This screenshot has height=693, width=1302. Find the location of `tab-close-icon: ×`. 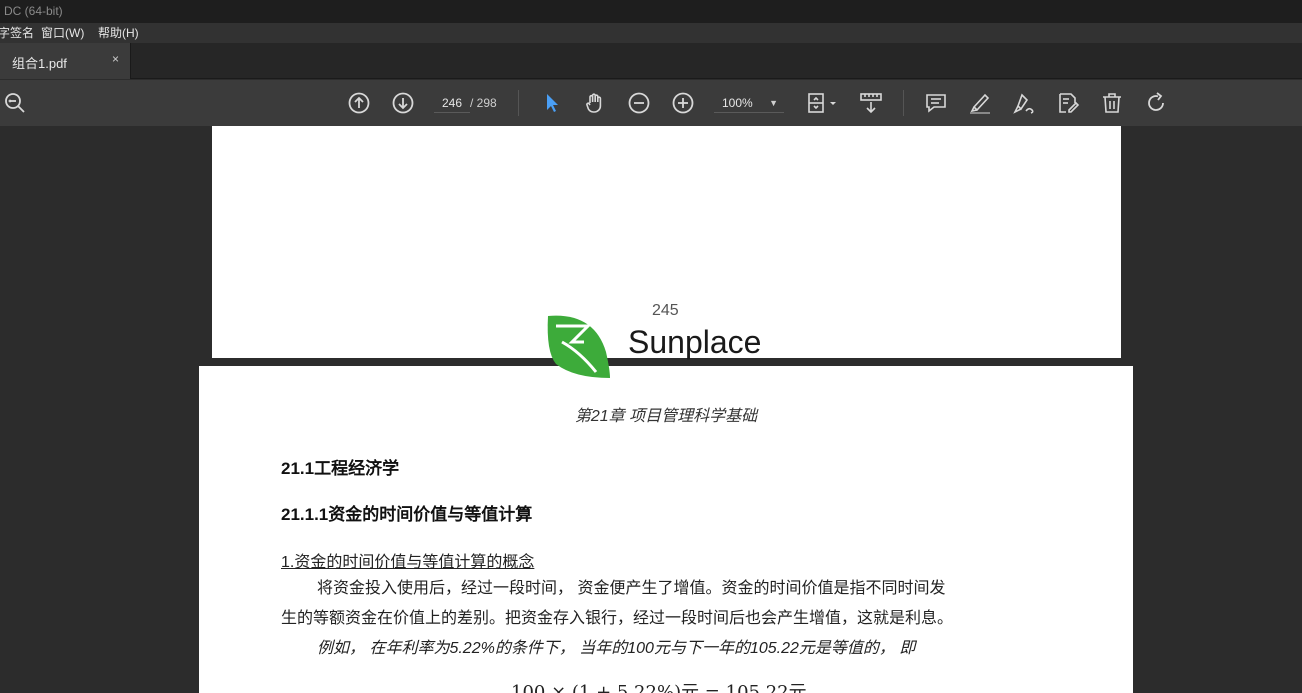

tab-close-icon: × is located at coordinates (115, 59).